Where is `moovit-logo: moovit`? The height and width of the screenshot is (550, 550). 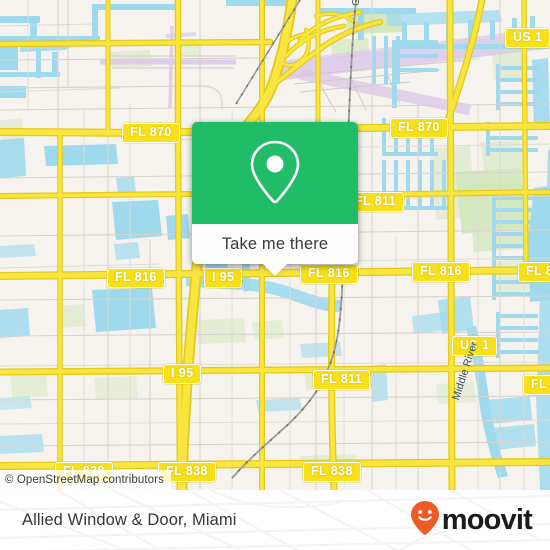
moovit-logo: moovit is located at coordinates (471, 520).